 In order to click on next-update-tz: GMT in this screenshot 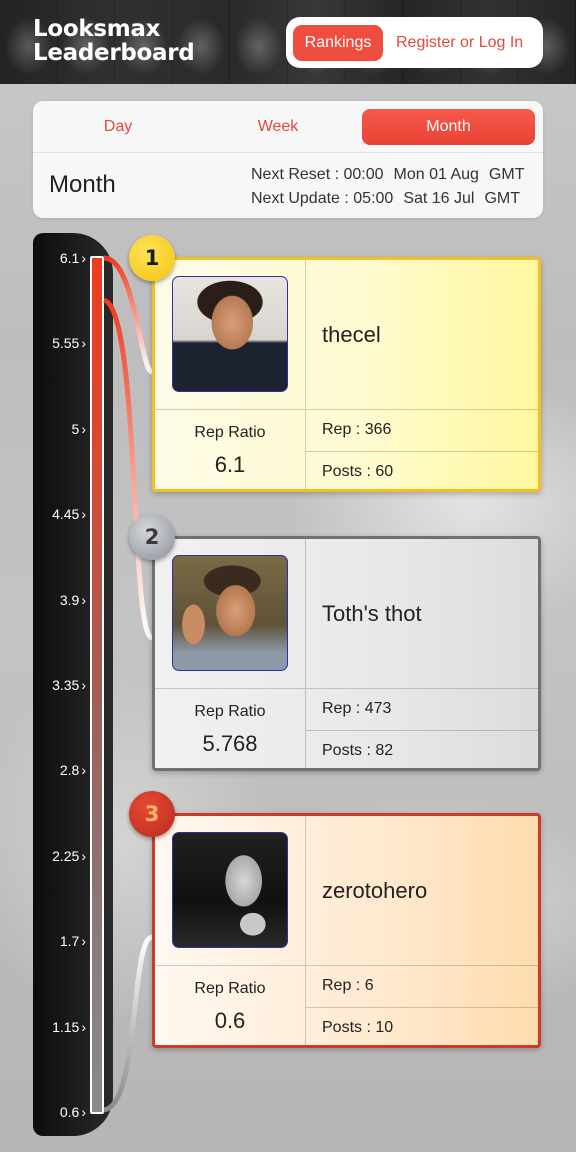, I will do `click(502, 198)`.